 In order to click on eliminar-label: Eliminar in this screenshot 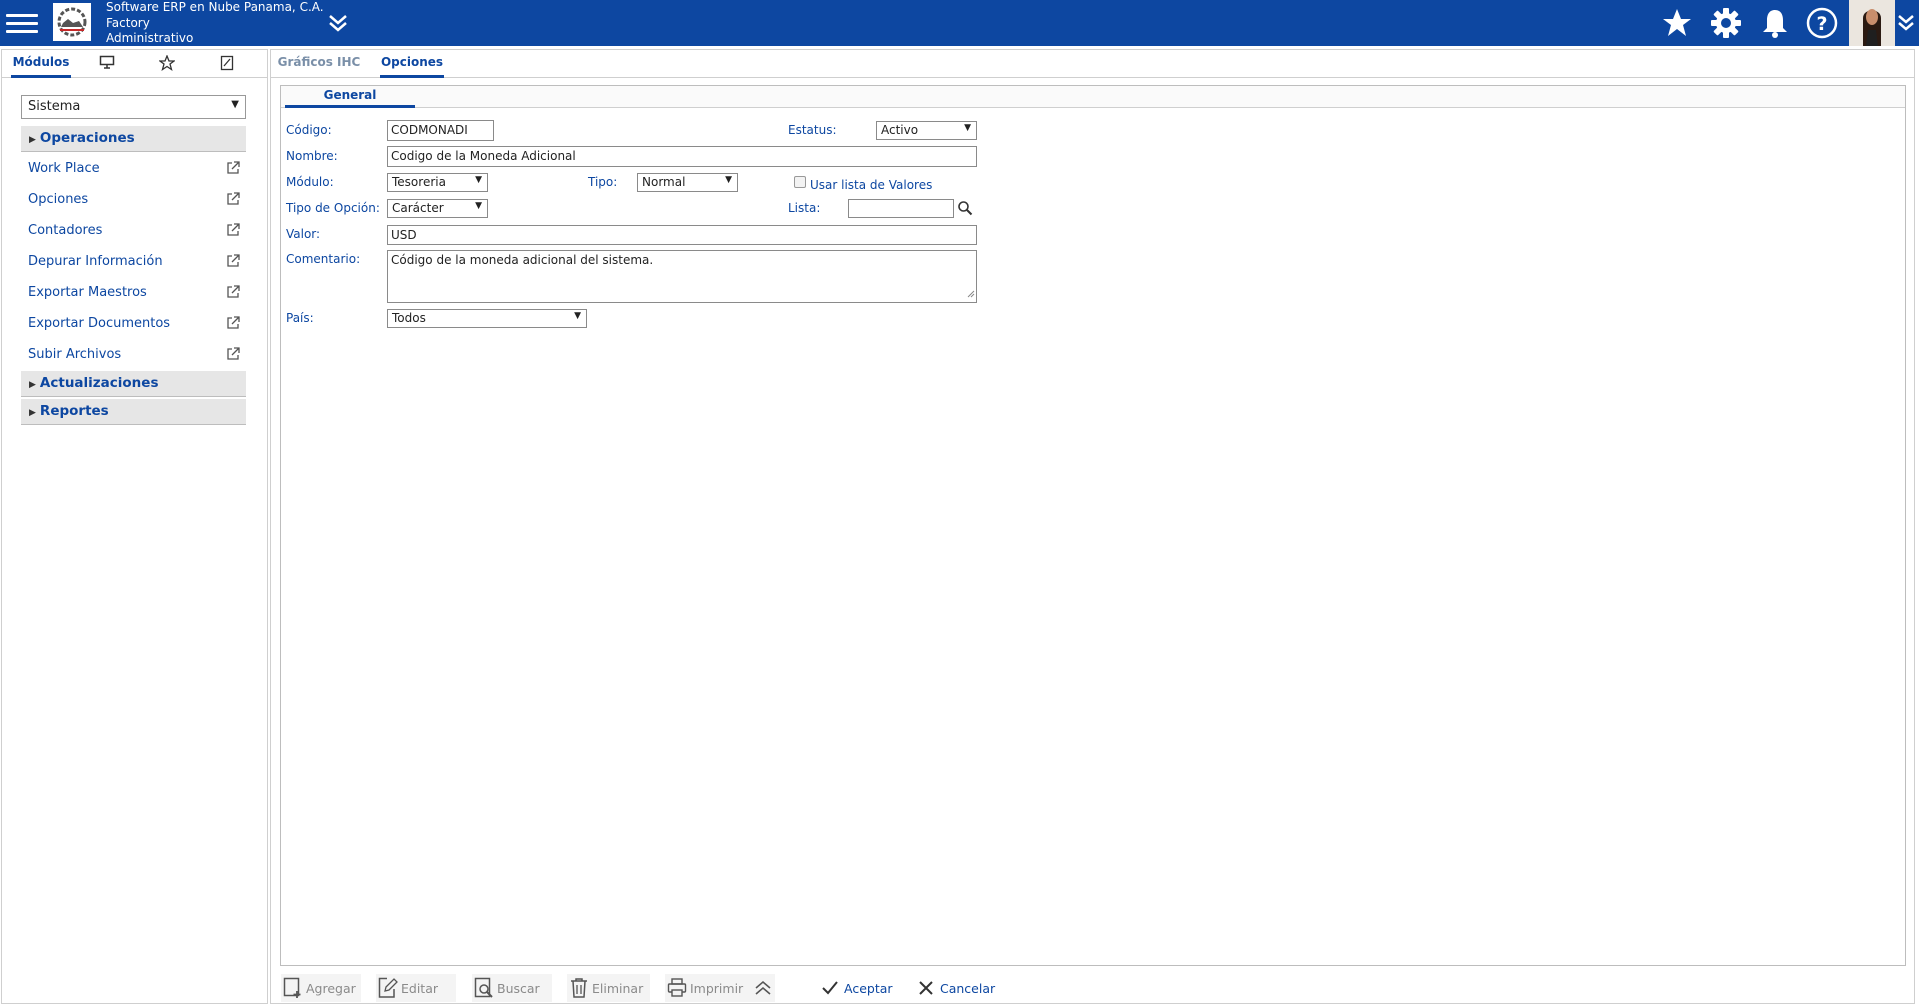, I will do `click(618, 988)`.